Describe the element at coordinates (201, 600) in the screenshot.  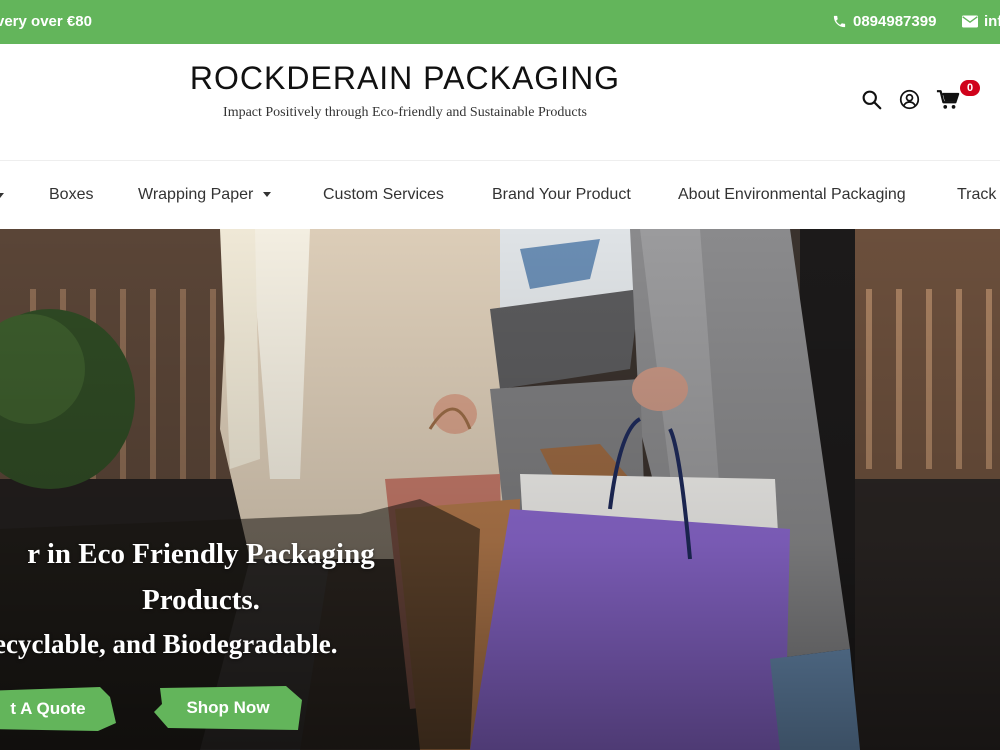
I see `hero-headline-line2: Products.` at that location.